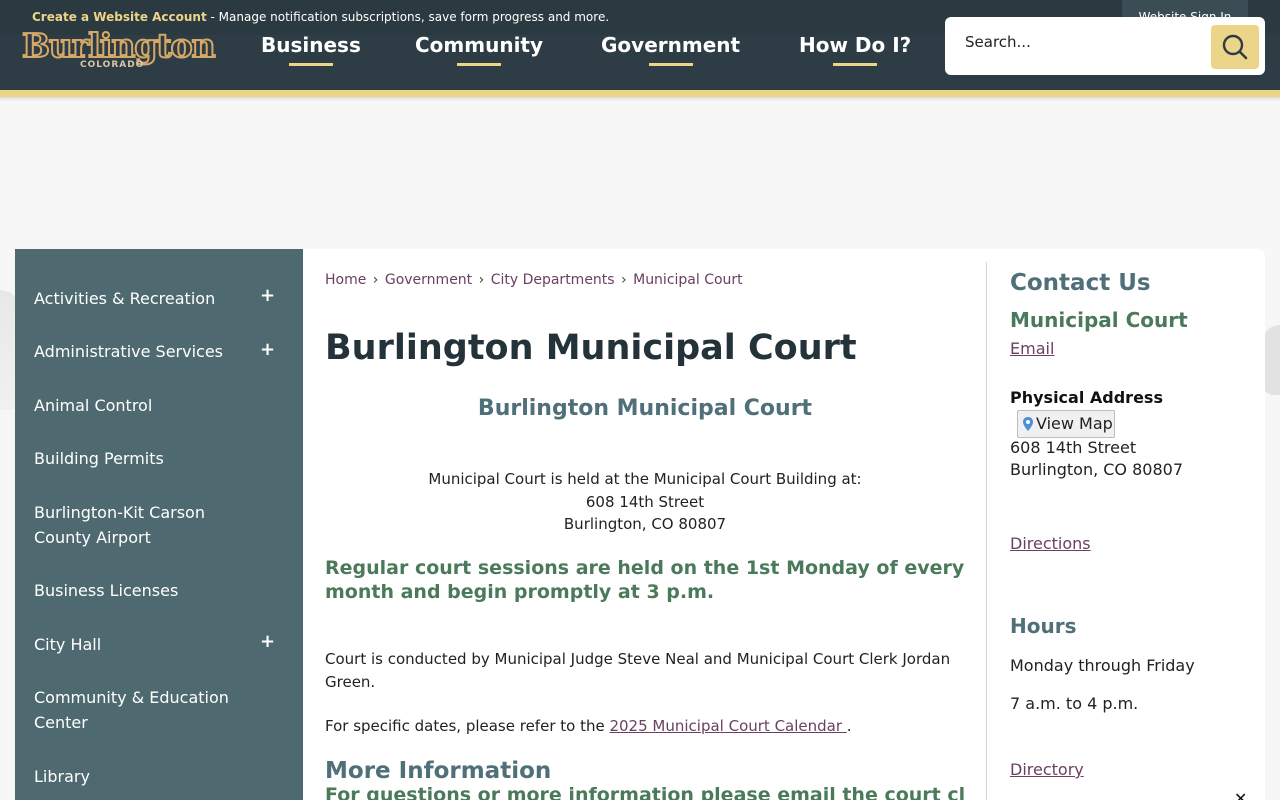 The image size is (1280, 800). Describe the element at coordinates (1032, 348) in the screenshot. I see `contact-email-link: Email` at that location.